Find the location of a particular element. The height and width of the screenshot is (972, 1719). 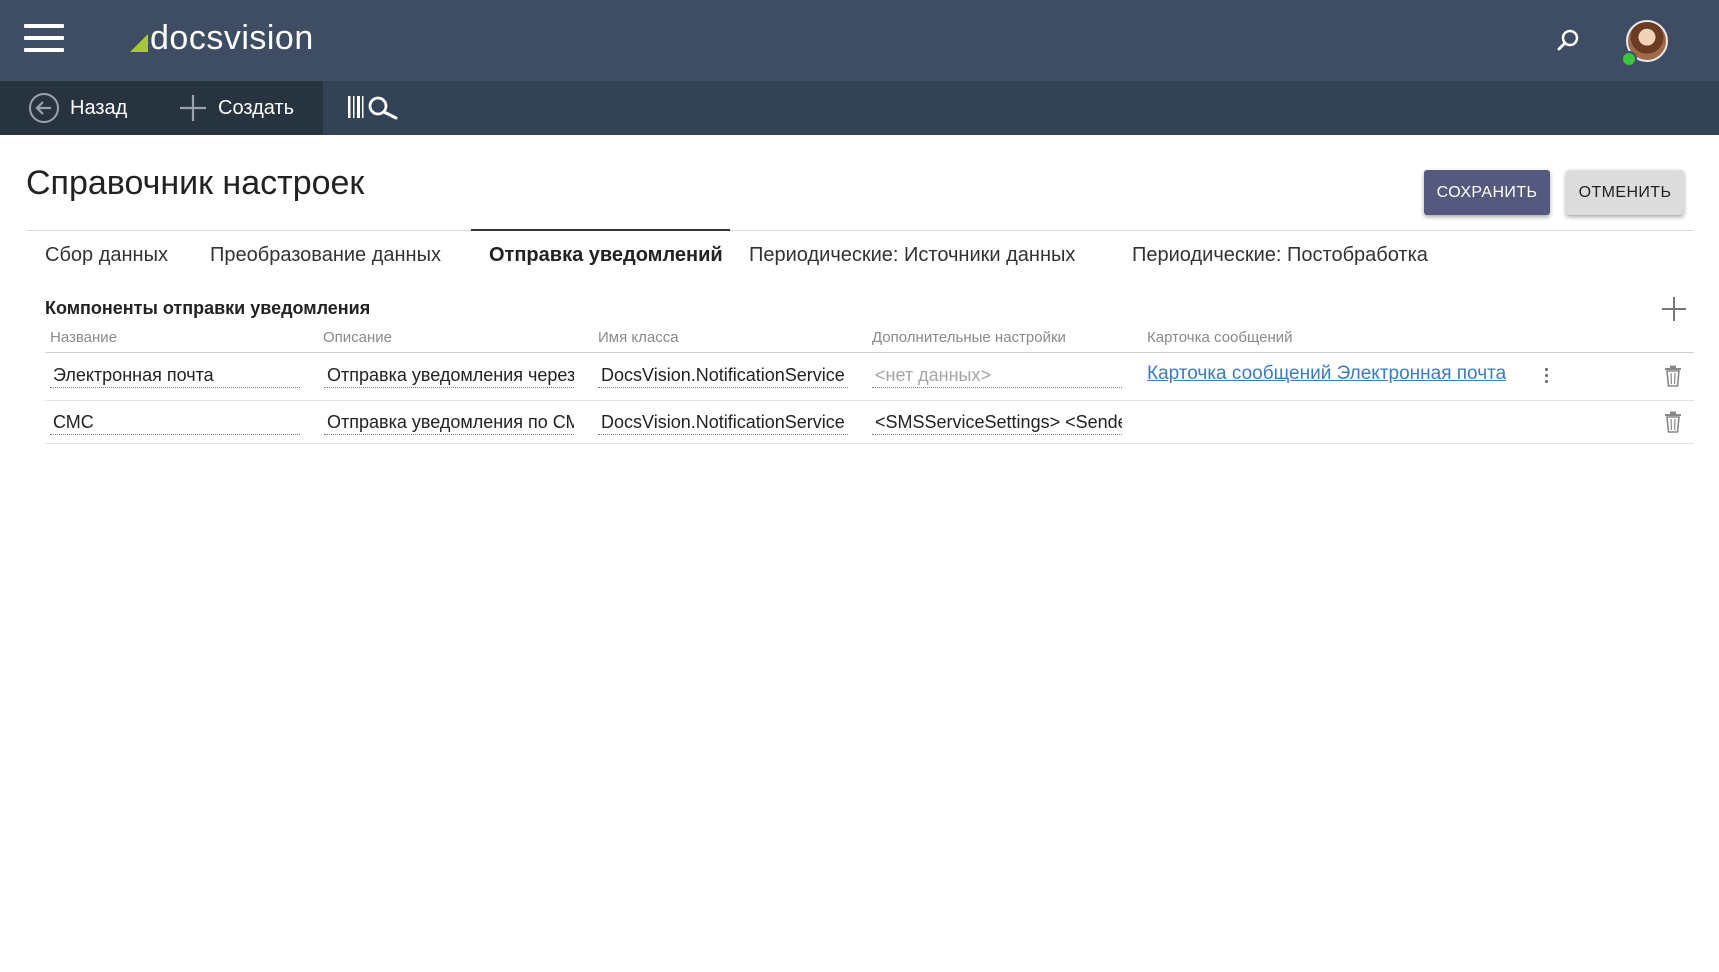

table-header-divider is located at coordinates (869, 352).